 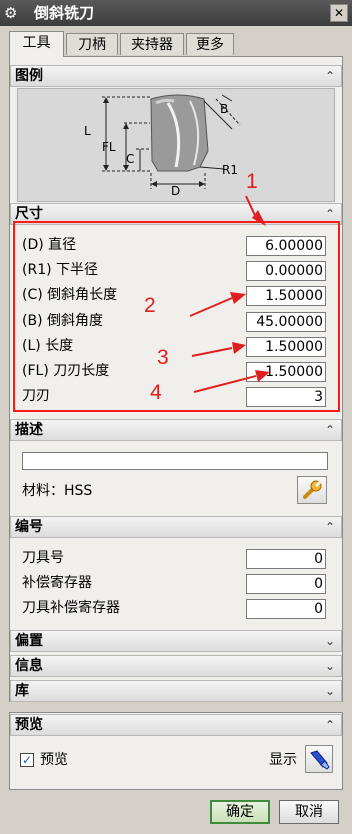 What do you see at coordinates (36, 44) in the screenshot?
I see `tab-tool: 工具` at bounding box center [36, 44].